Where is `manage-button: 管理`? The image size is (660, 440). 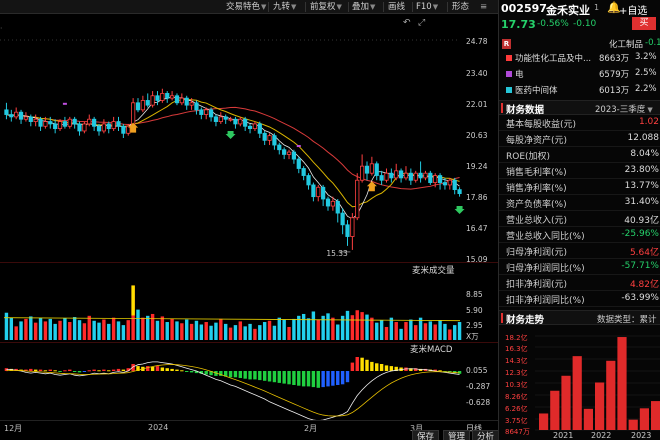 manage-button: 管理 is located at coordinates (457, 435).